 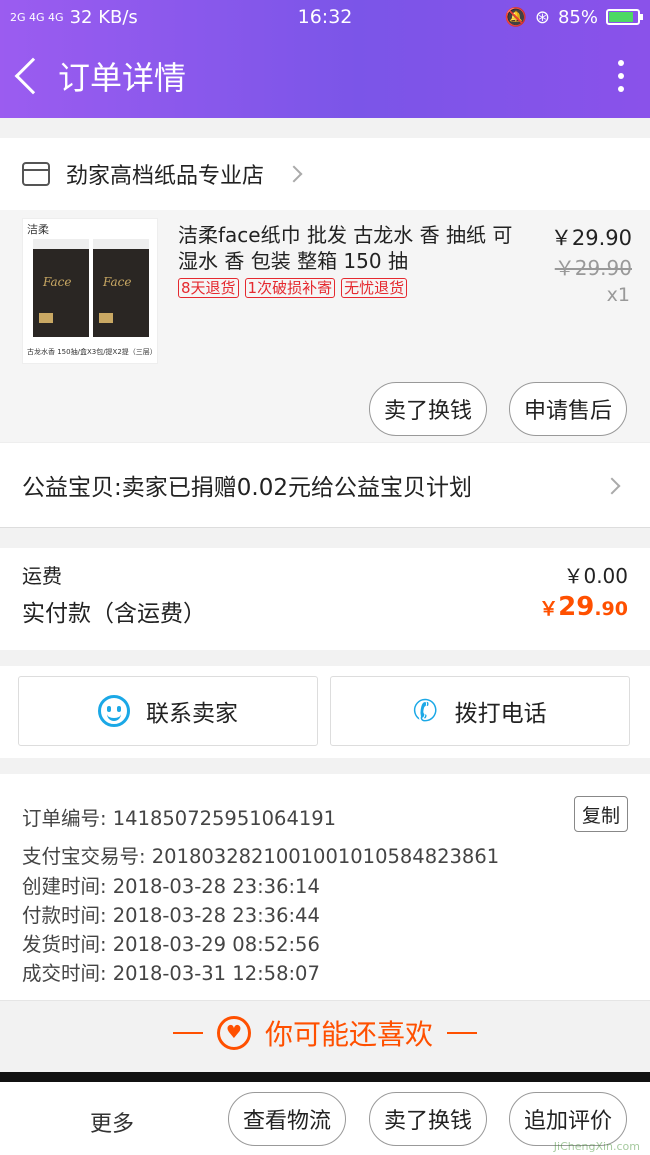 What do you see at coordinates (591, 238) in the screenshot?
I see `product-price: ￥29.90` at bounding box center [591, 238].